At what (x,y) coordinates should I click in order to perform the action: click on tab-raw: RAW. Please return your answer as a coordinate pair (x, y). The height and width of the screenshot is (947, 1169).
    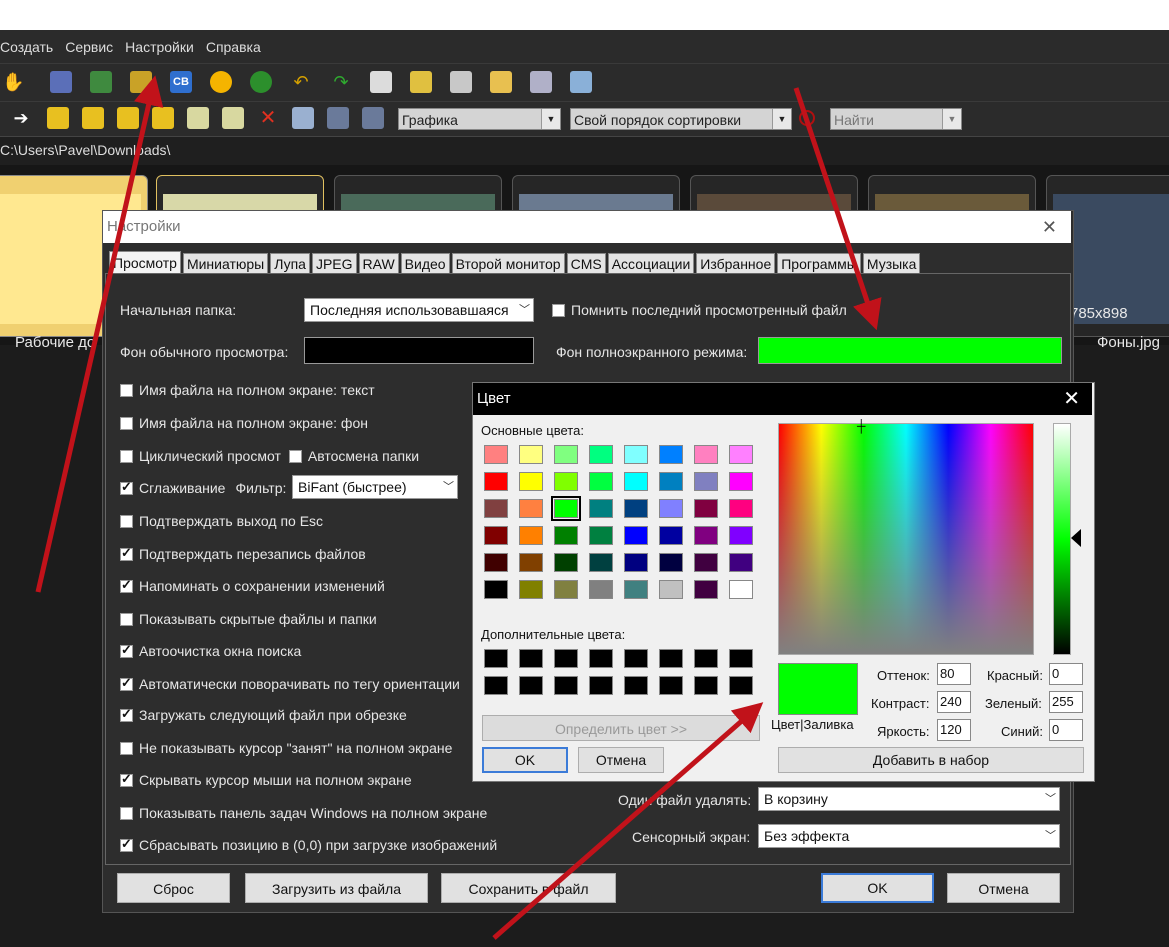
    Looking at the image, I should click on (378, 264).